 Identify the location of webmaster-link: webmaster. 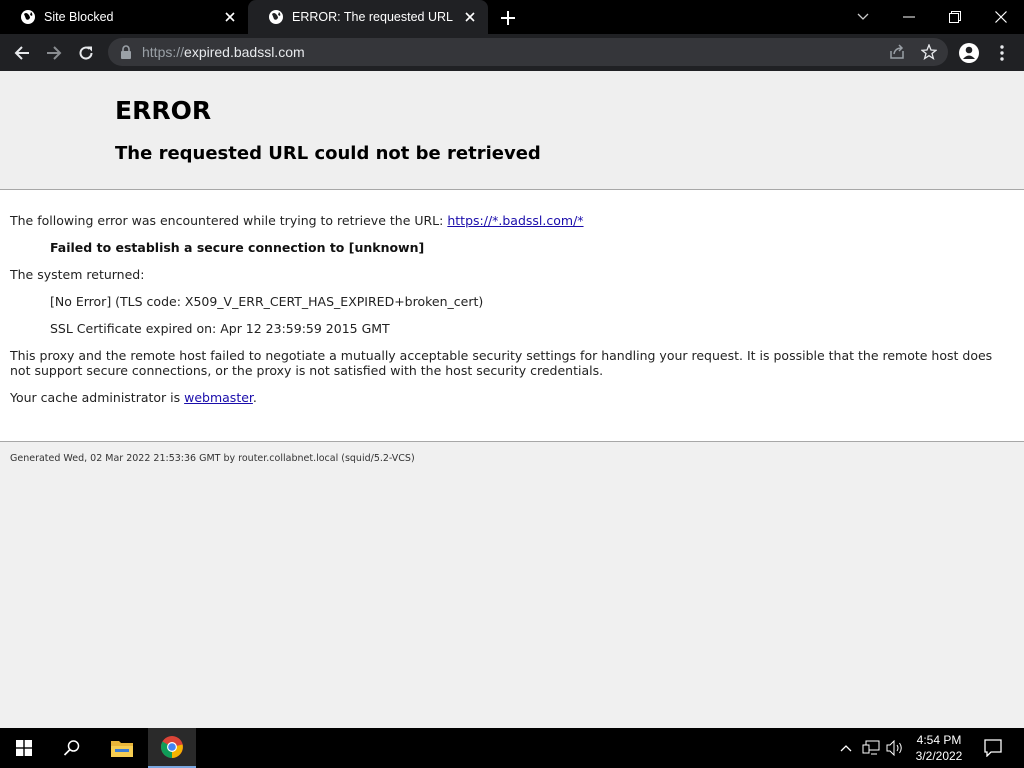
(218, 397).